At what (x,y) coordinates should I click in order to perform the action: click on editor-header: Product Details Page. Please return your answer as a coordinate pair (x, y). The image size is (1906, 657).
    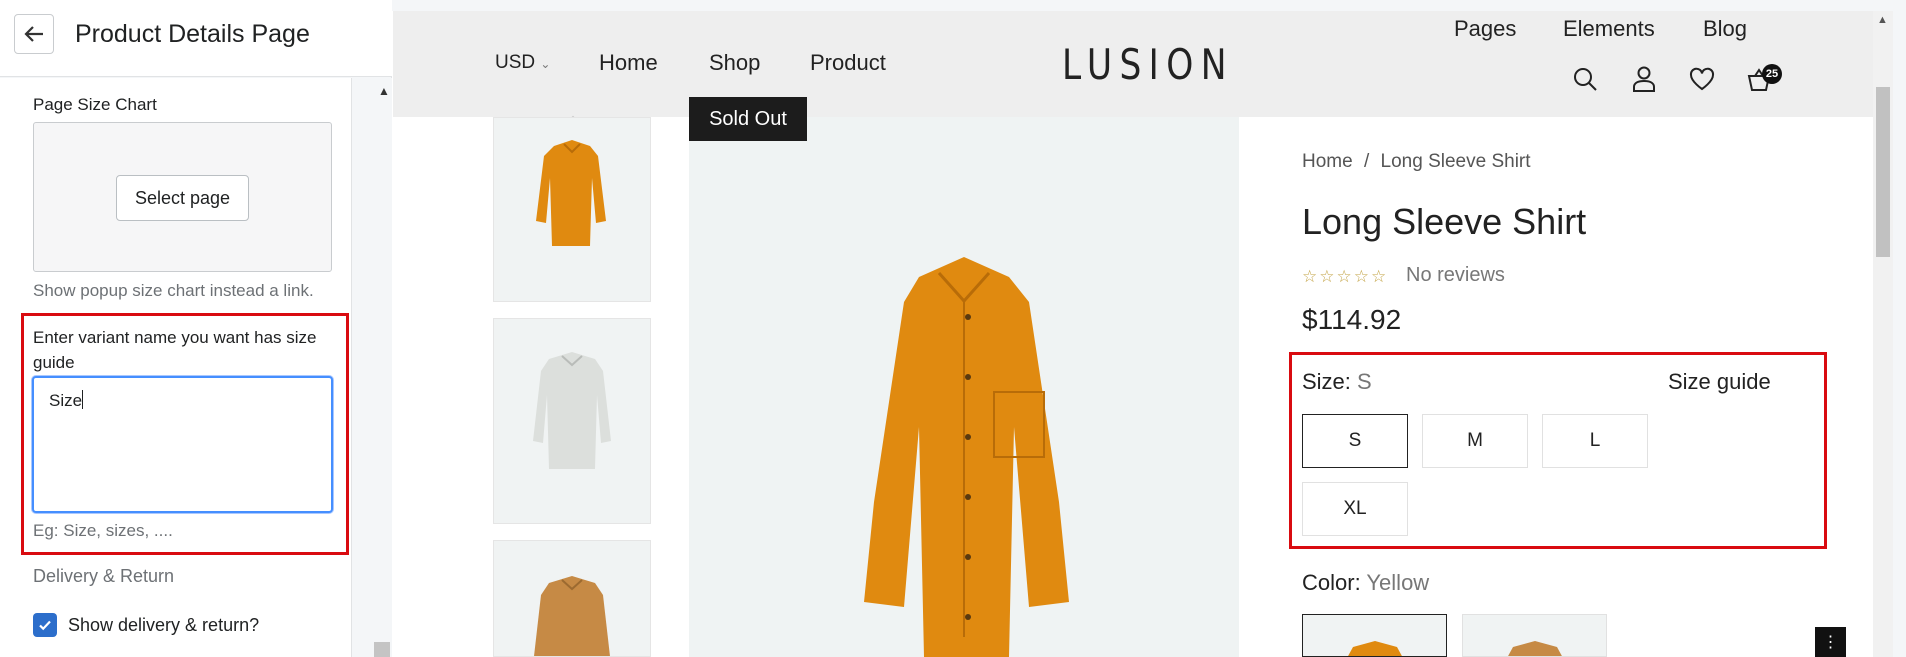
    Looking at the image, I should click on (196, 38).